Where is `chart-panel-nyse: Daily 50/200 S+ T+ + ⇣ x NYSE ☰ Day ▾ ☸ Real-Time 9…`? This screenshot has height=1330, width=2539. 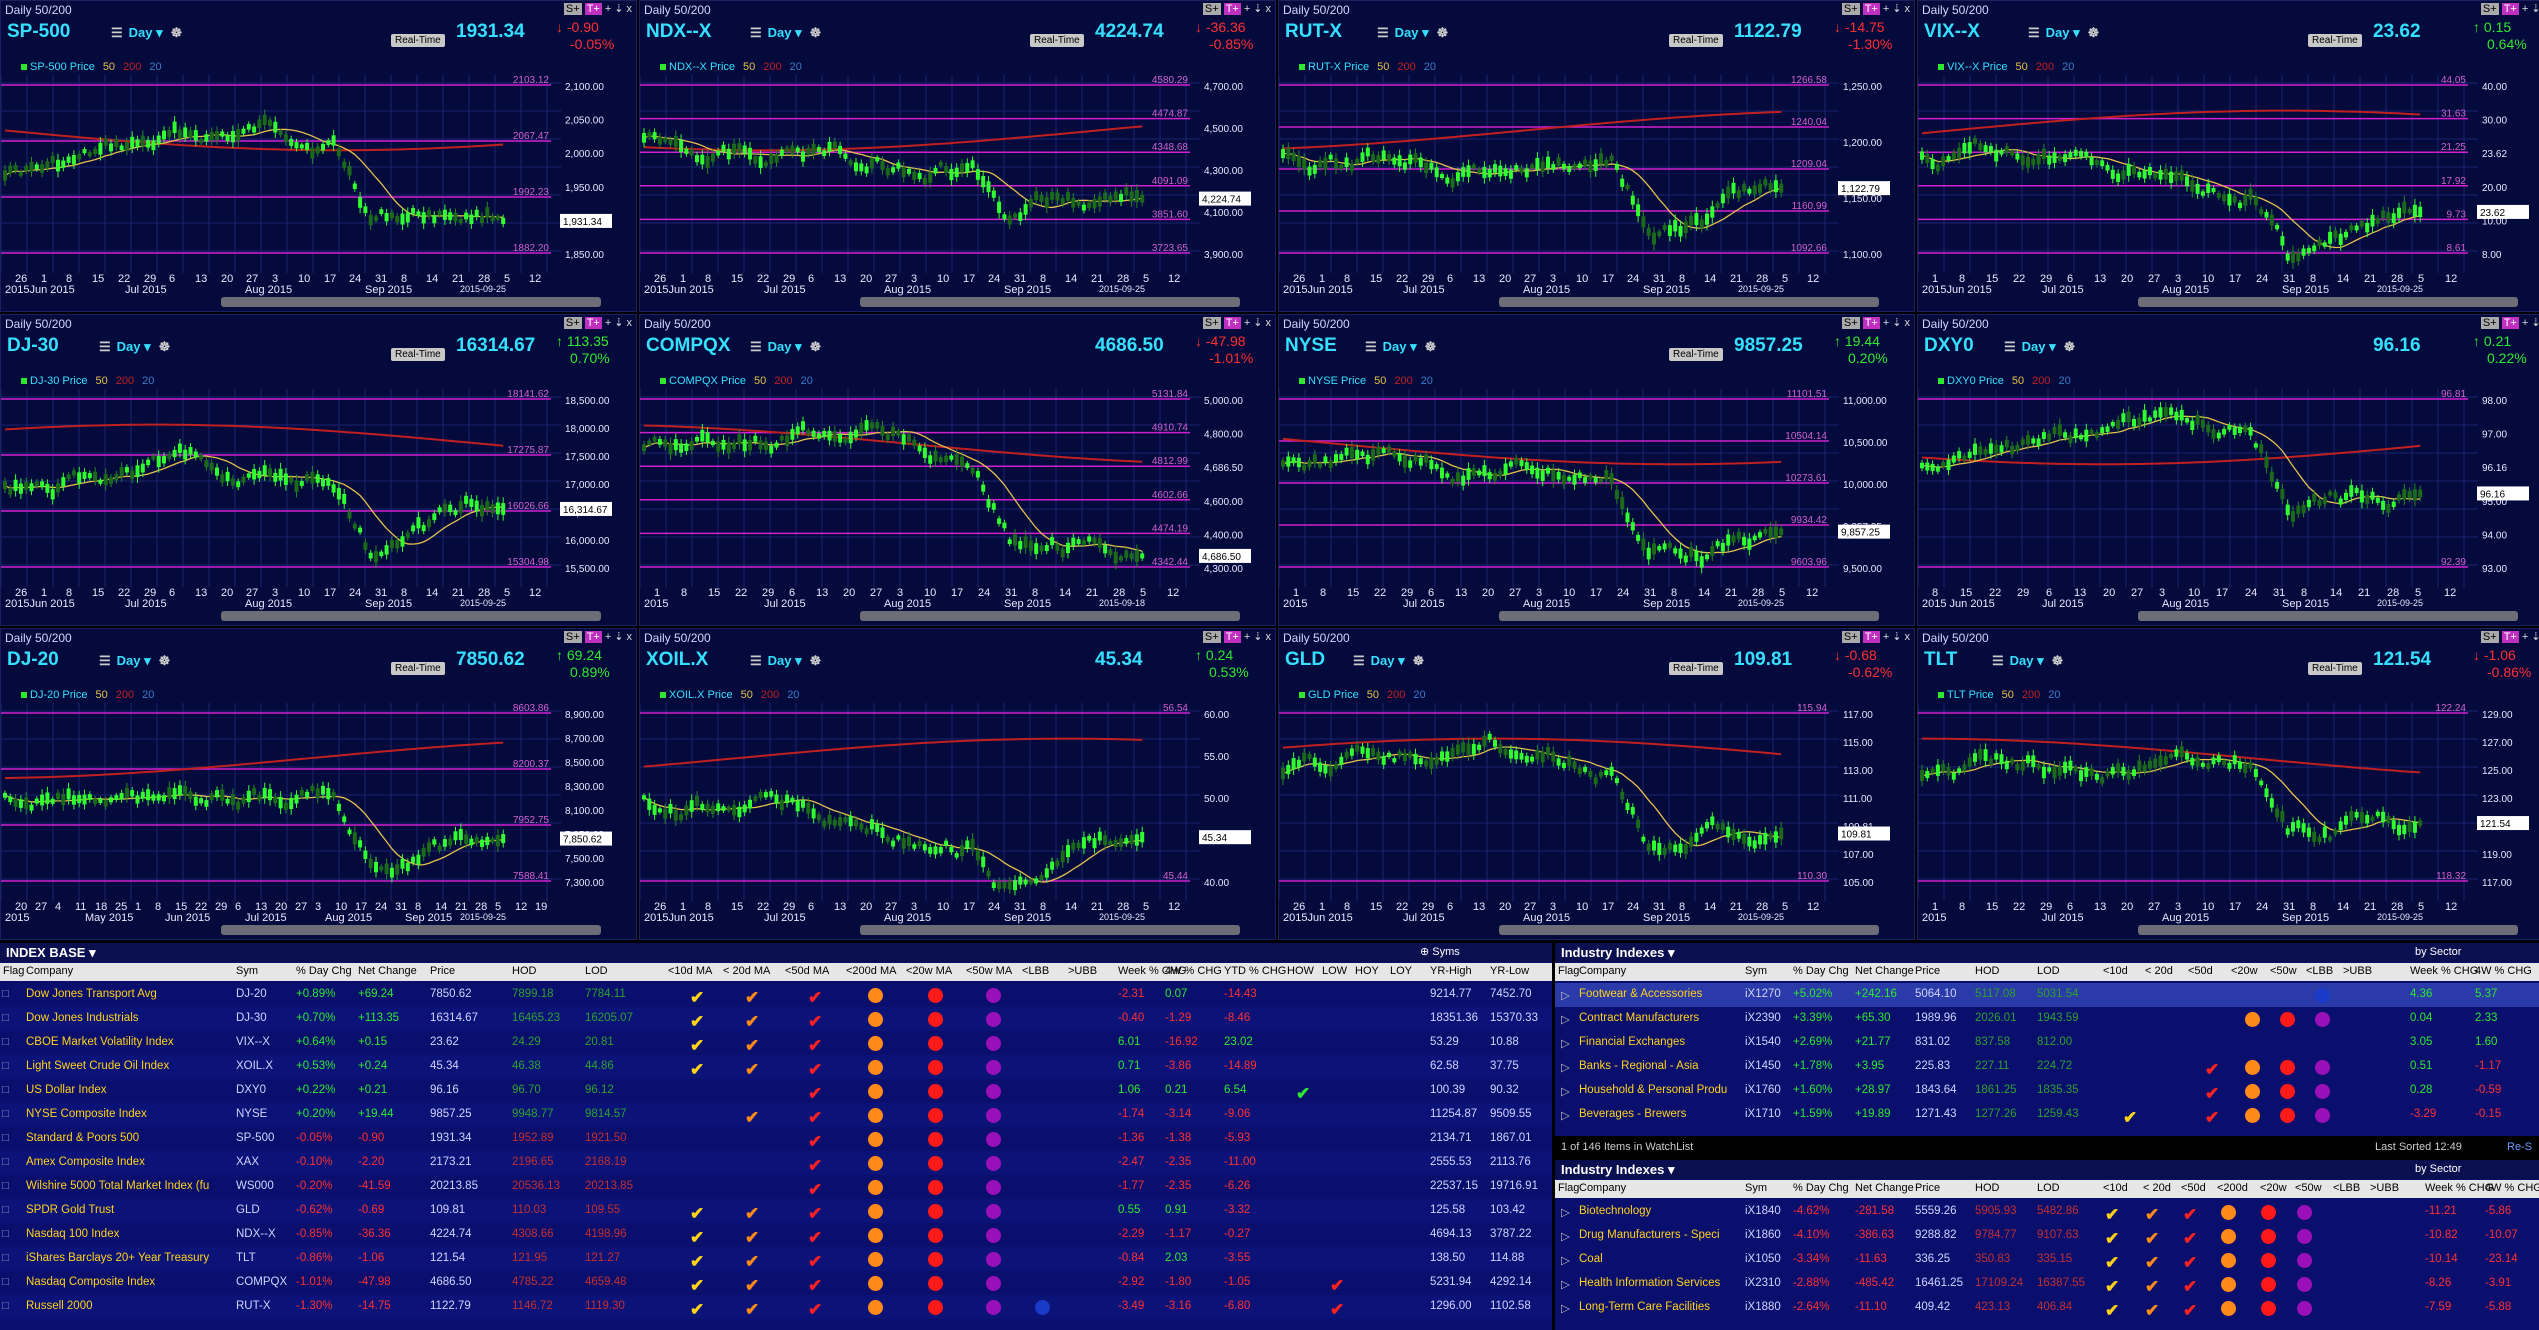
chart-panel-nyse: Daily 50/200 S+ T+ + ⇣ x NYSE ☰ Day ▾ ☸ Real-Time 9… is located at coordinates (1596, 470).